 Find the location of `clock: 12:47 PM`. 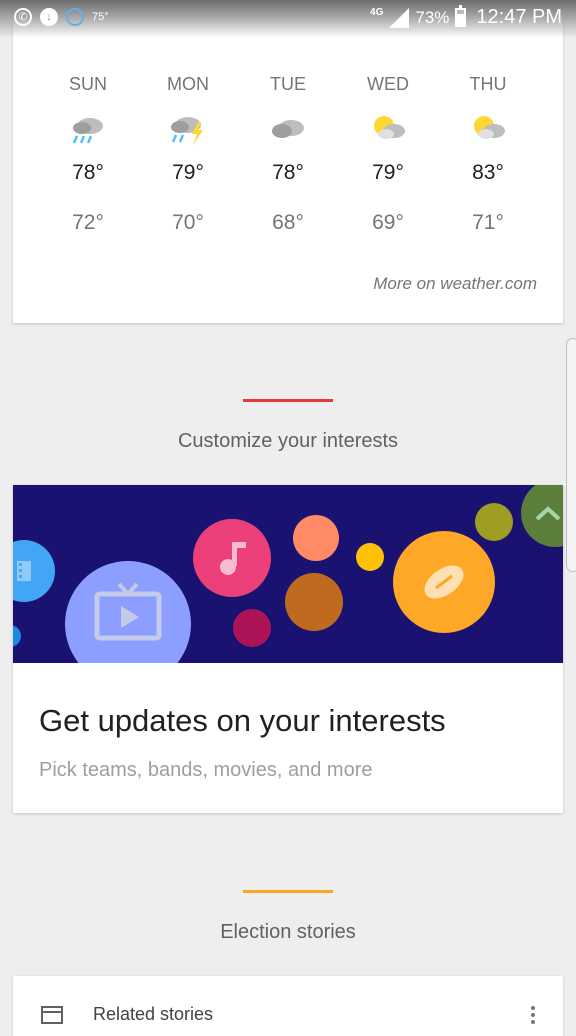

clock: 12:47 PM is located at coordinates (519, 17).